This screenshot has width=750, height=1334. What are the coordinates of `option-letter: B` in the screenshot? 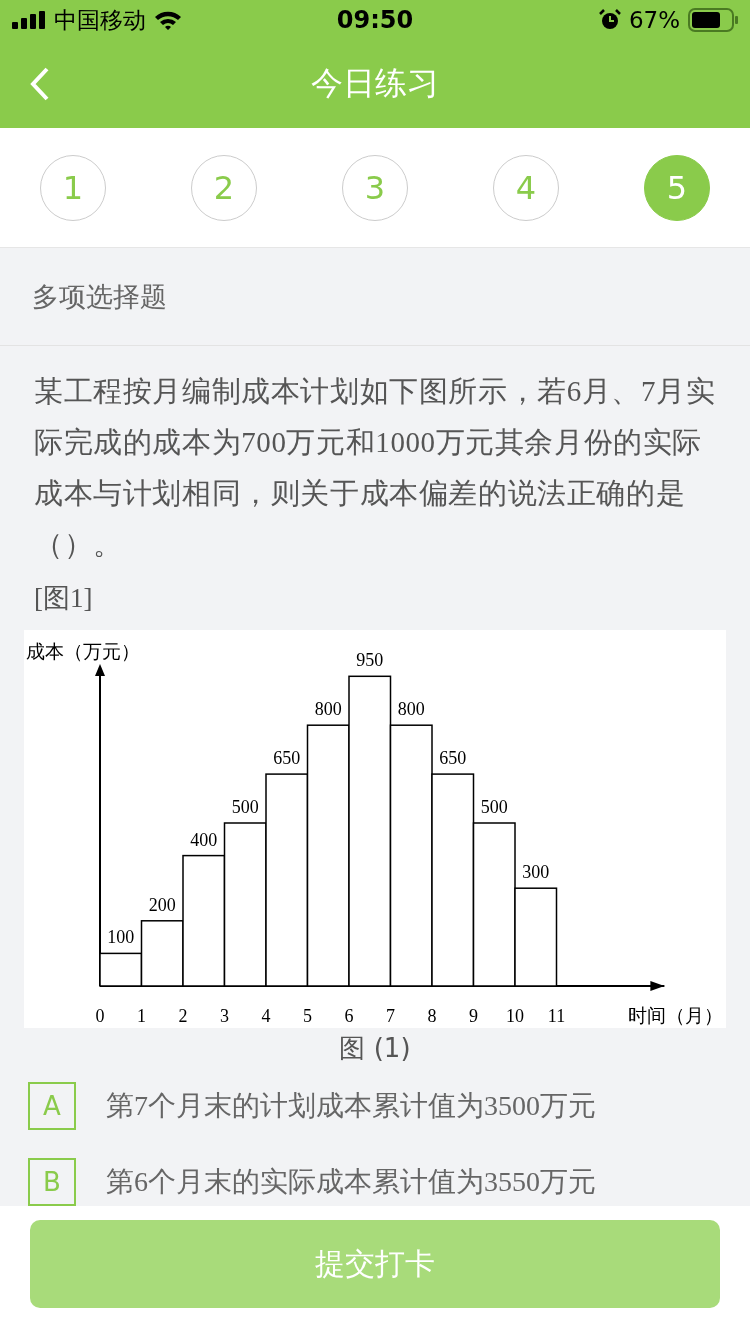 It's located at (52, 1182).